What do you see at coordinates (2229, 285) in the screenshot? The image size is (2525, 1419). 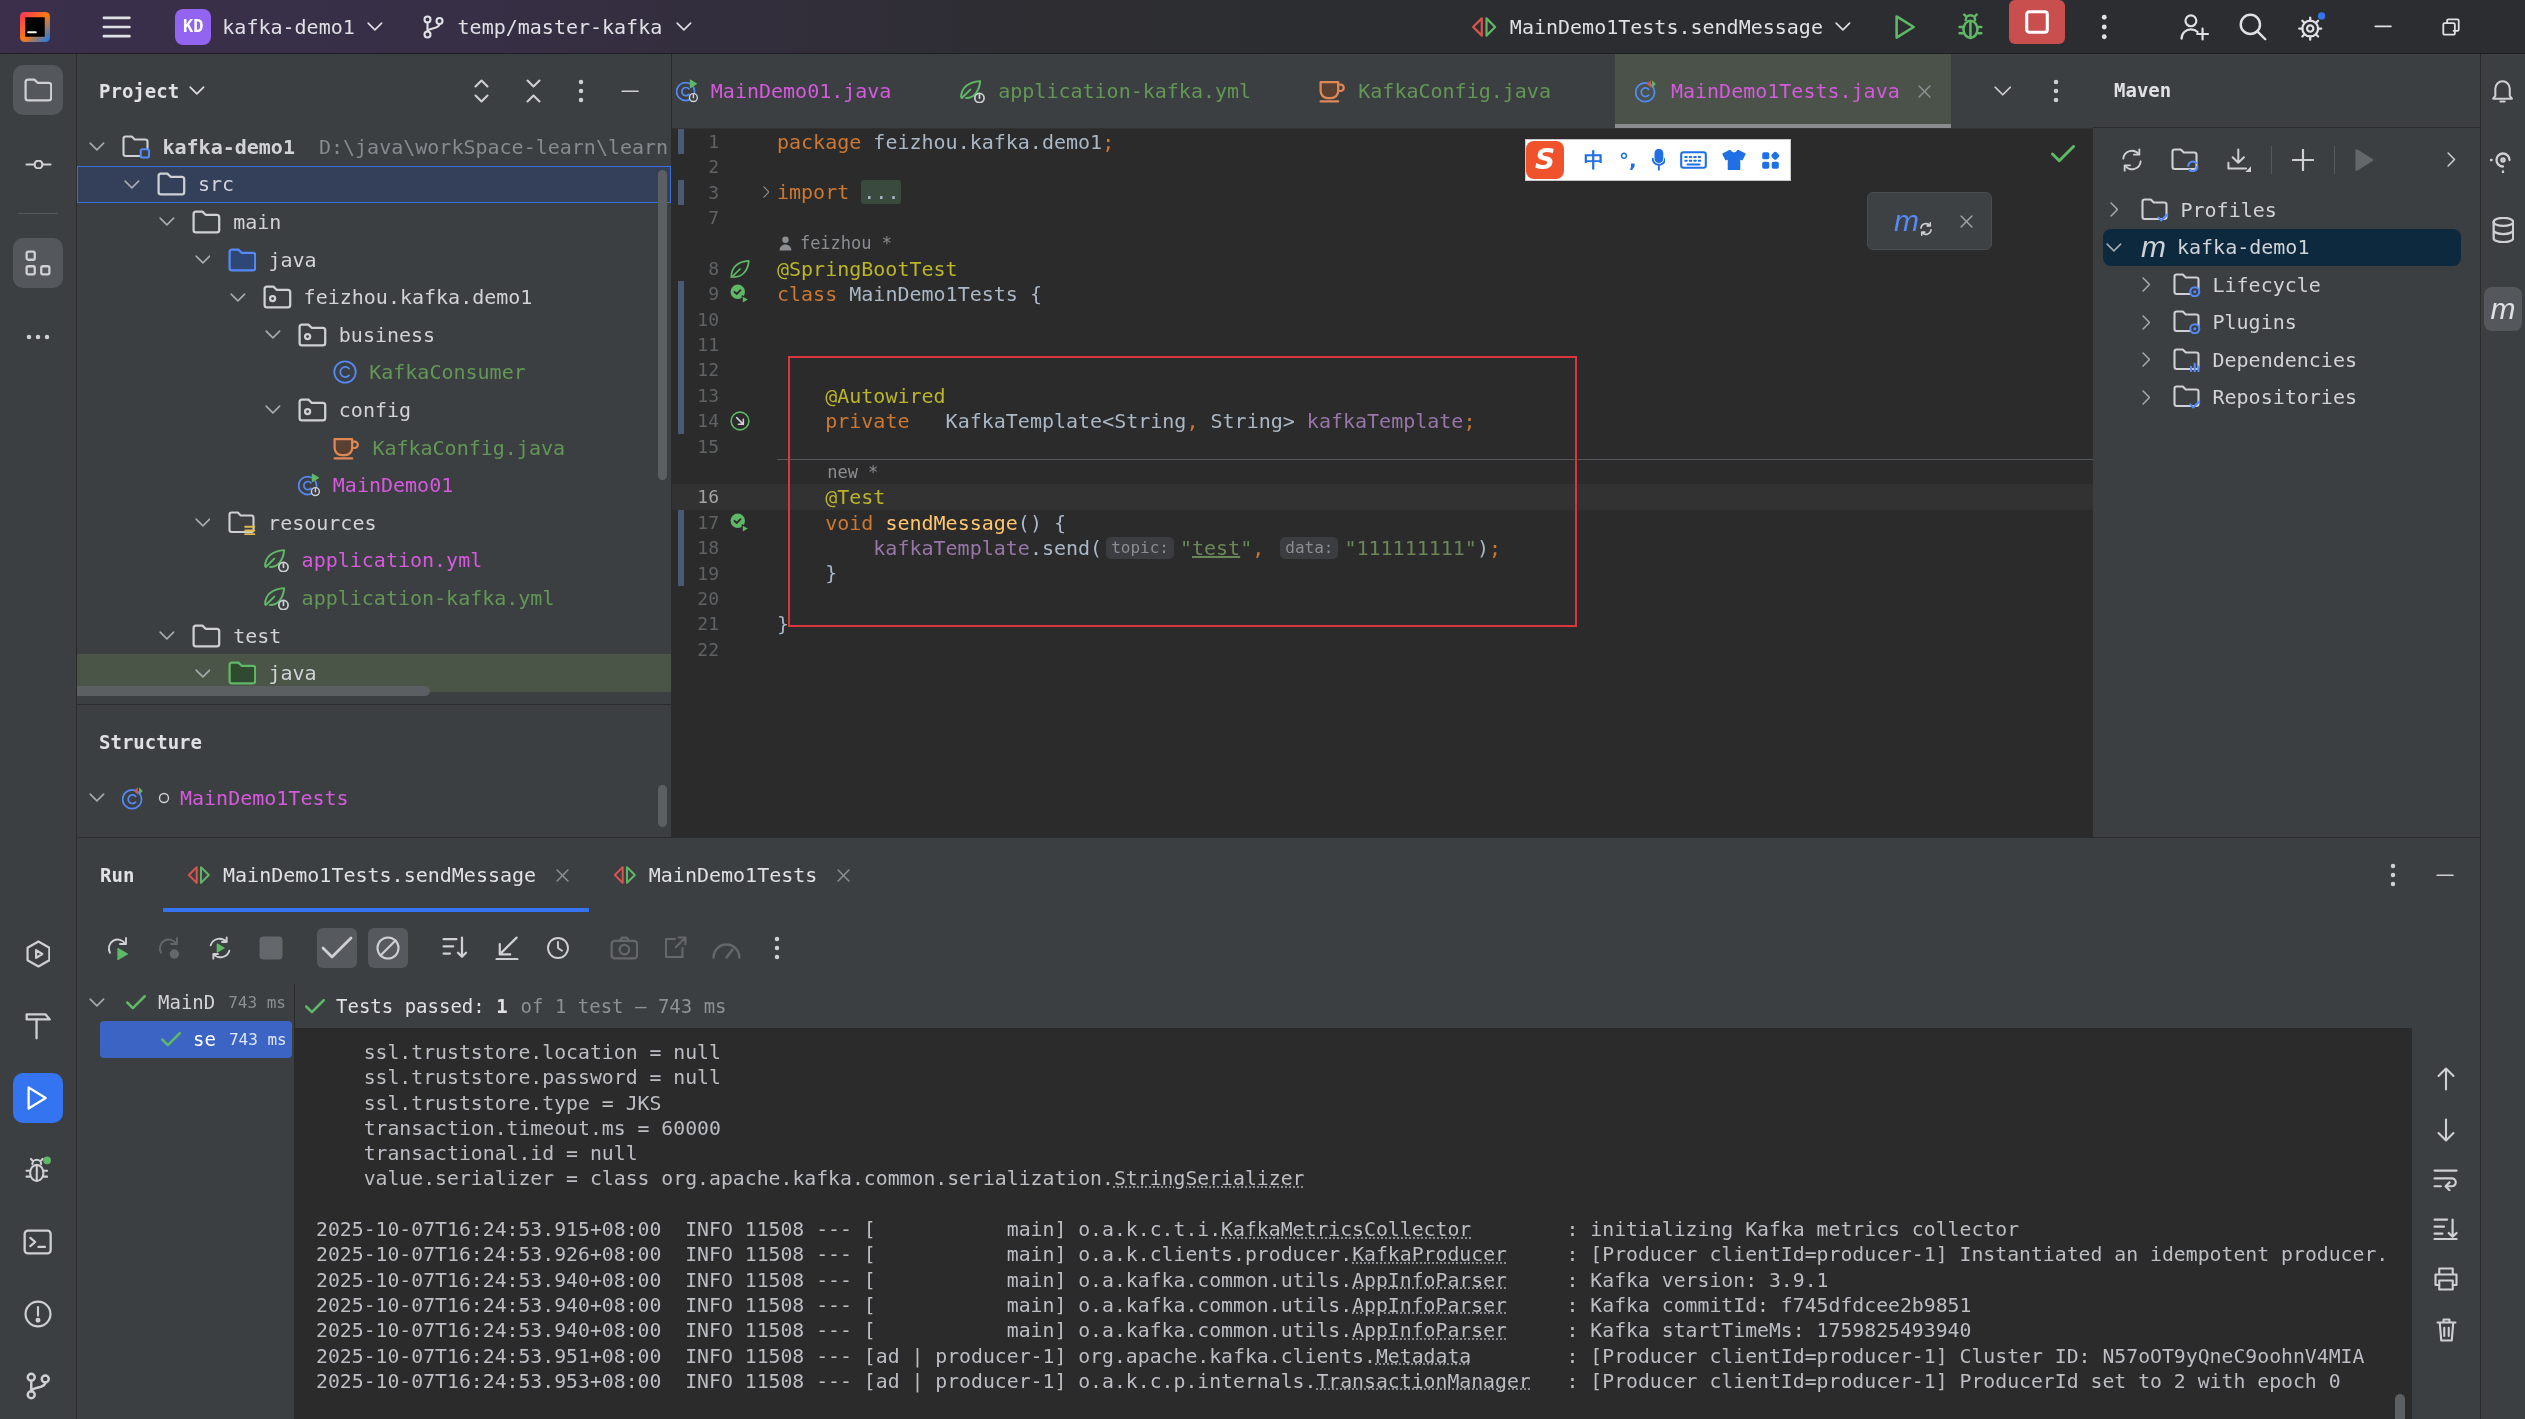 I see `tree-item: Lifecycle` at bounding box center [2229, 285].